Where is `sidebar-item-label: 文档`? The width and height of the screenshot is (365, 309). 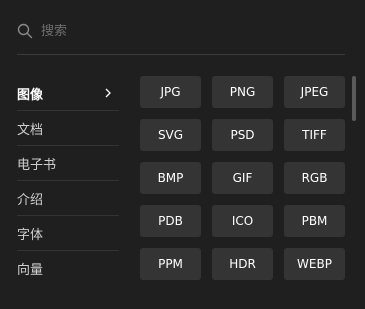
sidebar-item-label: 文档 is located at coordinates (30, 130).